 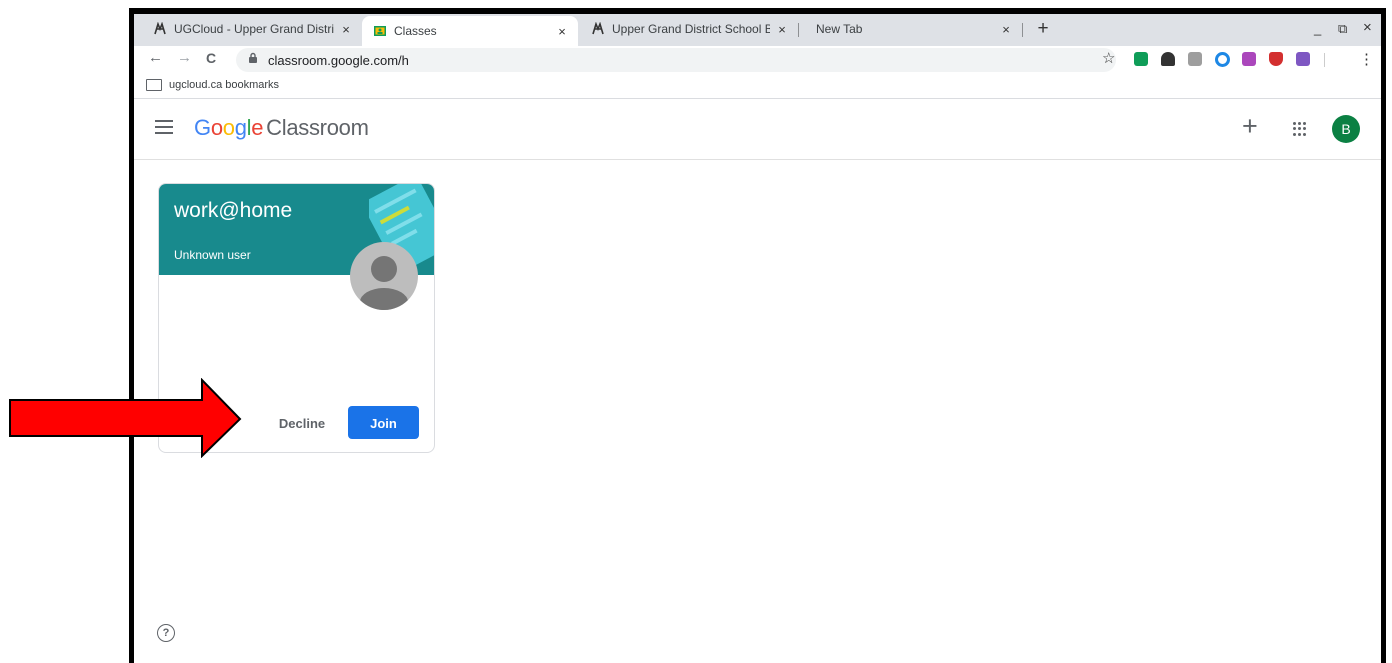 What do you see at coordinates (1342, 29) in the screenshot?
I see `restore-button: ⧉` at bounding box center [1342, 29].